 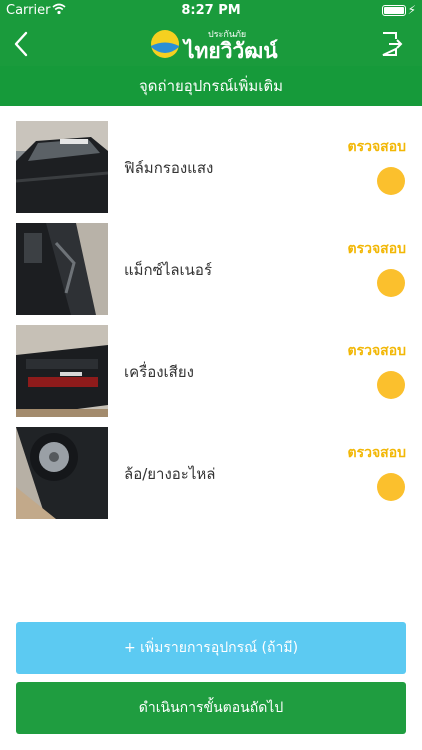 I want to click on logout-icon, so click(x=392, y=44).